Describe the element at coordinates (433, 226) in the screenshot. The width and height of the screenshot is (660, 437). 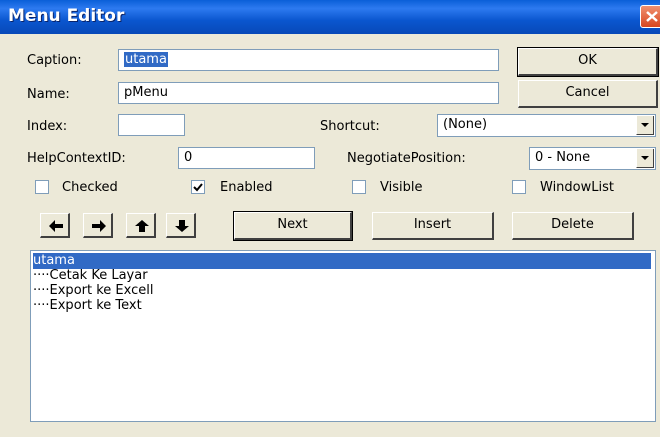
I see `insert-button: Insert` at that location.